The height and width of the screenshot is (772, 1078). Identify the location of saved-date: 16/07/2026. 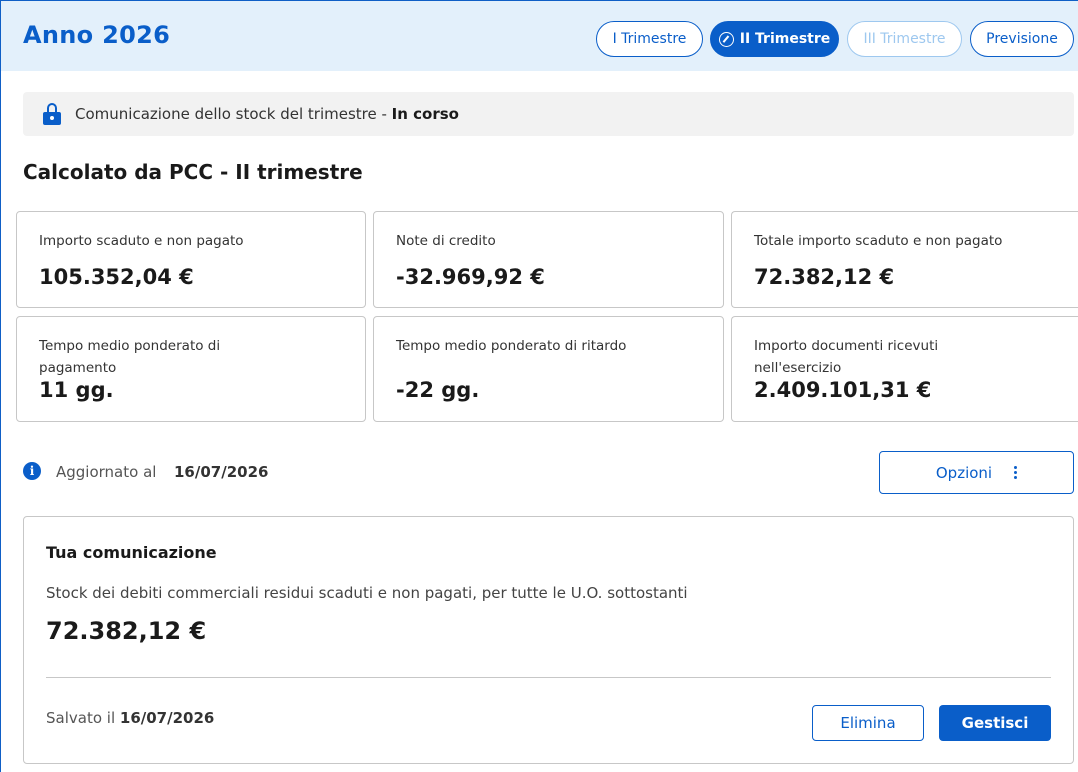
(167, 718).